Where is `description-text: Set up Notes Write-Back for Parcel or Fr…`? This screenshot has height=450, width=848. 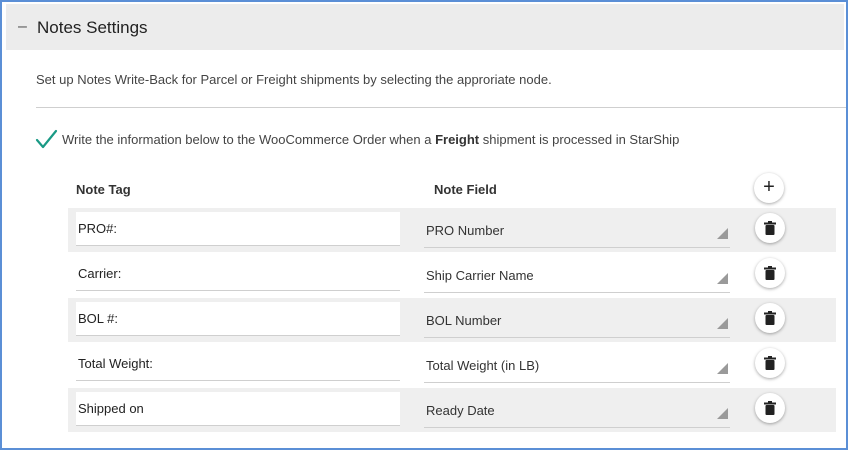
description-text: Set up Notes Write-Back for Parcel or Fr… is located at coordinates (294, 79).